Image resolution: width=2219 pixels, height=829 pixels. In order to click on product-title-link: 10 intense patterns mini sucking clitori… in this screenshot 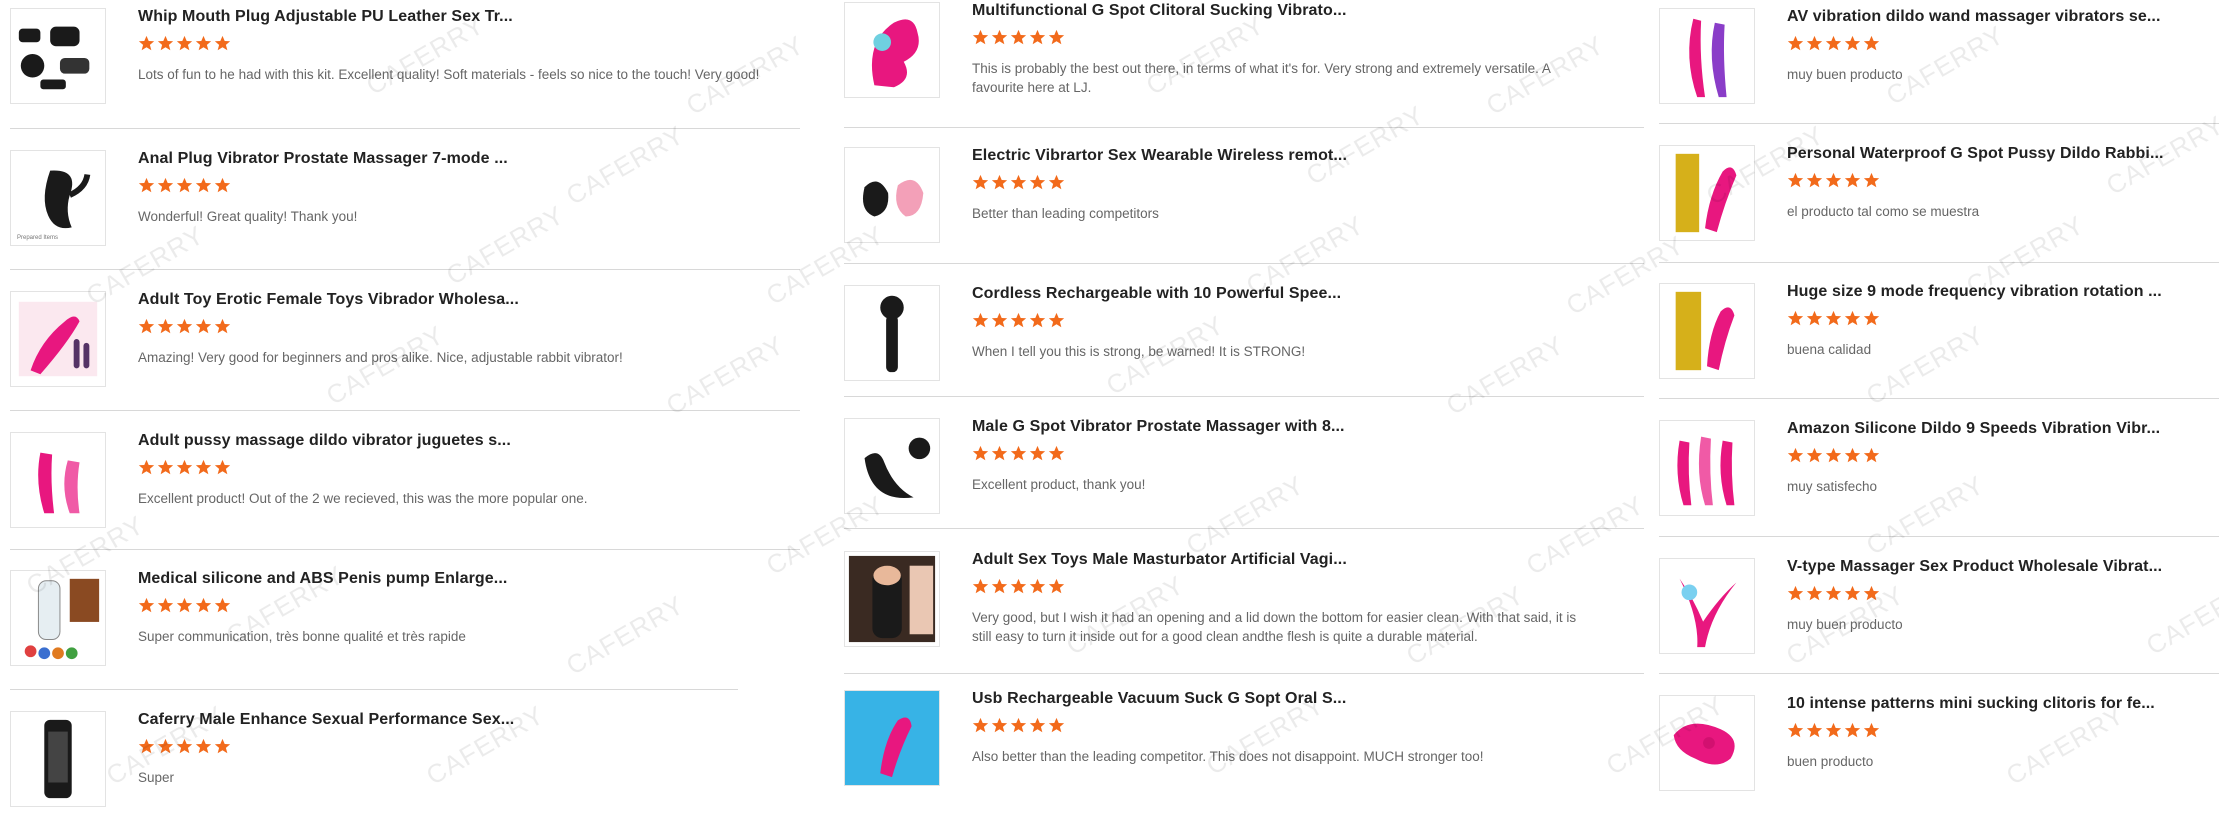, I will do `click(1971, 704)`.